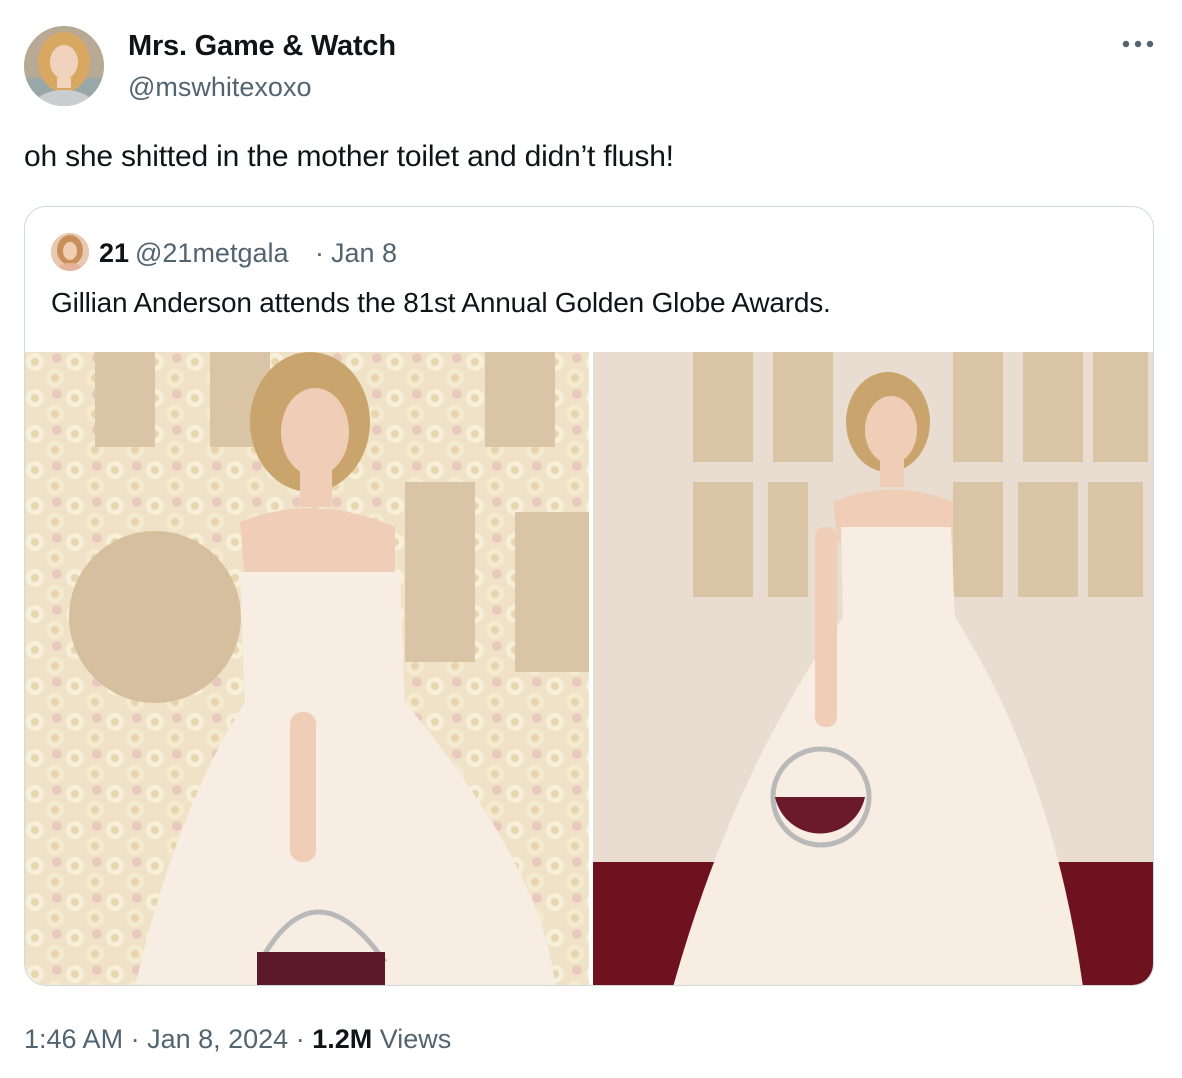  What do you see at coordinates (212, 253) in the screenshot?
I see `quoted-author-handle: @21metgala` at bounding box center [212, 253].